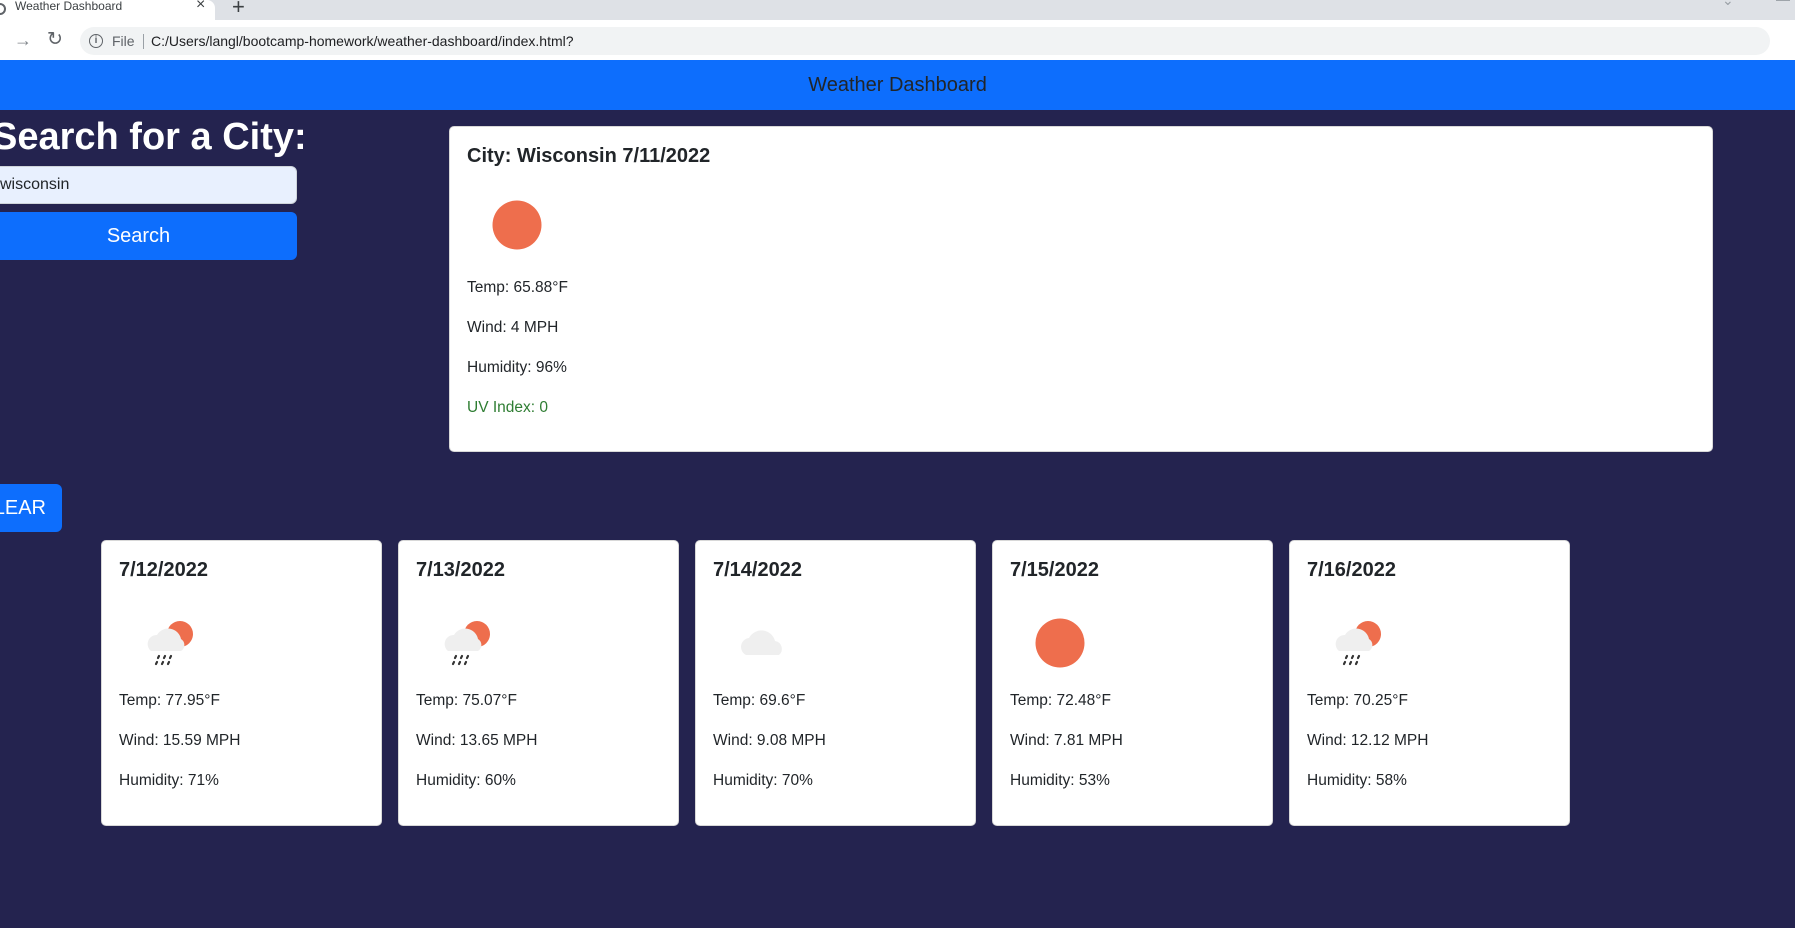 This screenshot has height=928, width=1795. Describe the element at coordinates (466, 700) in the screenshot. I see `forecast-temp: Temp: 75.07°F` at that location.